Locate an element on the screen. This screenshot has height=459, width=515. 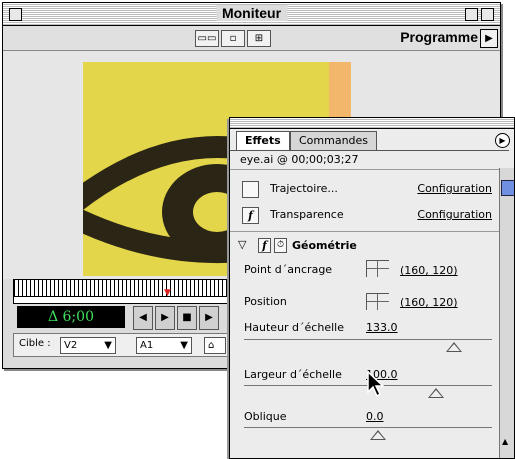
effects-scrollbar: ▲ is located at coordinates (506, 313).